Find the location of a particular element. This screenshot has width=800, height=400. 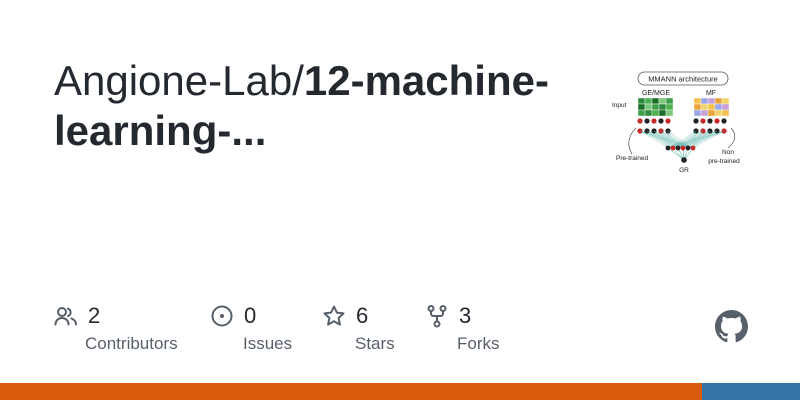

github-icon is located at coordinates (731, 326).